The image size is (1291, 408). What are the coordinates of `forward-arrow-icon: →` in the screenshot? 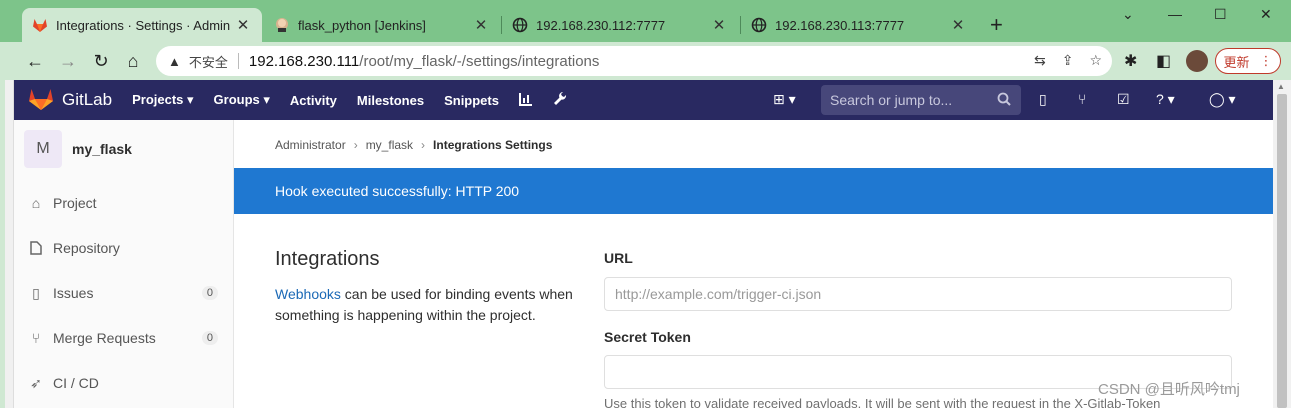 It's located at (68, 61).